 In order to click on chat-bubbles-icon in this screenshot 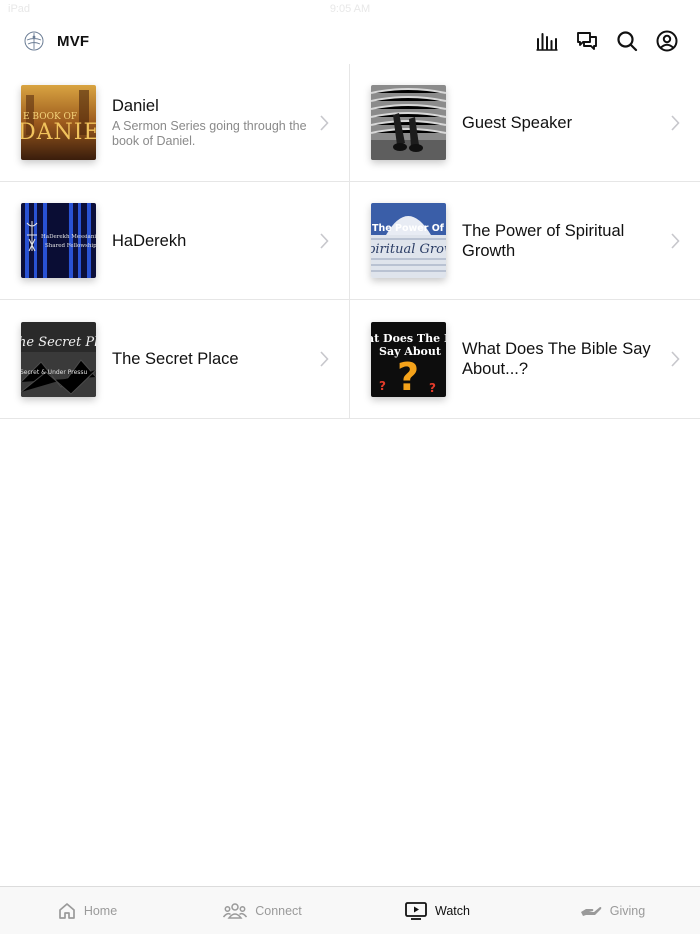, I will do `click(587, 41)`.